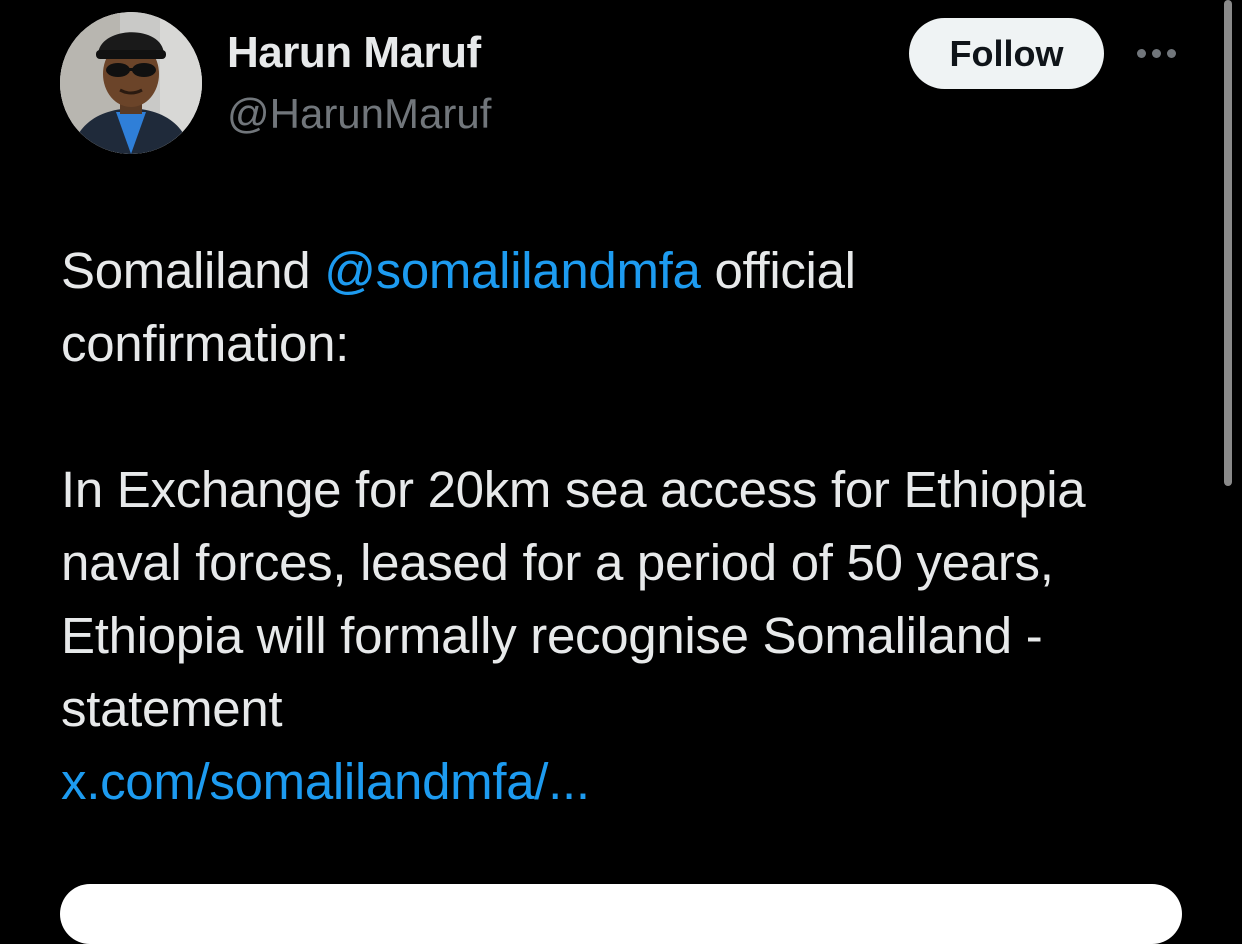 Image resolution: width=1242 pixels, height=944 pixels. What do you see at coordinates (1141, 53) in the screenshot?
I see `more-horizontal-icon` at bounding box center [1141, 53].